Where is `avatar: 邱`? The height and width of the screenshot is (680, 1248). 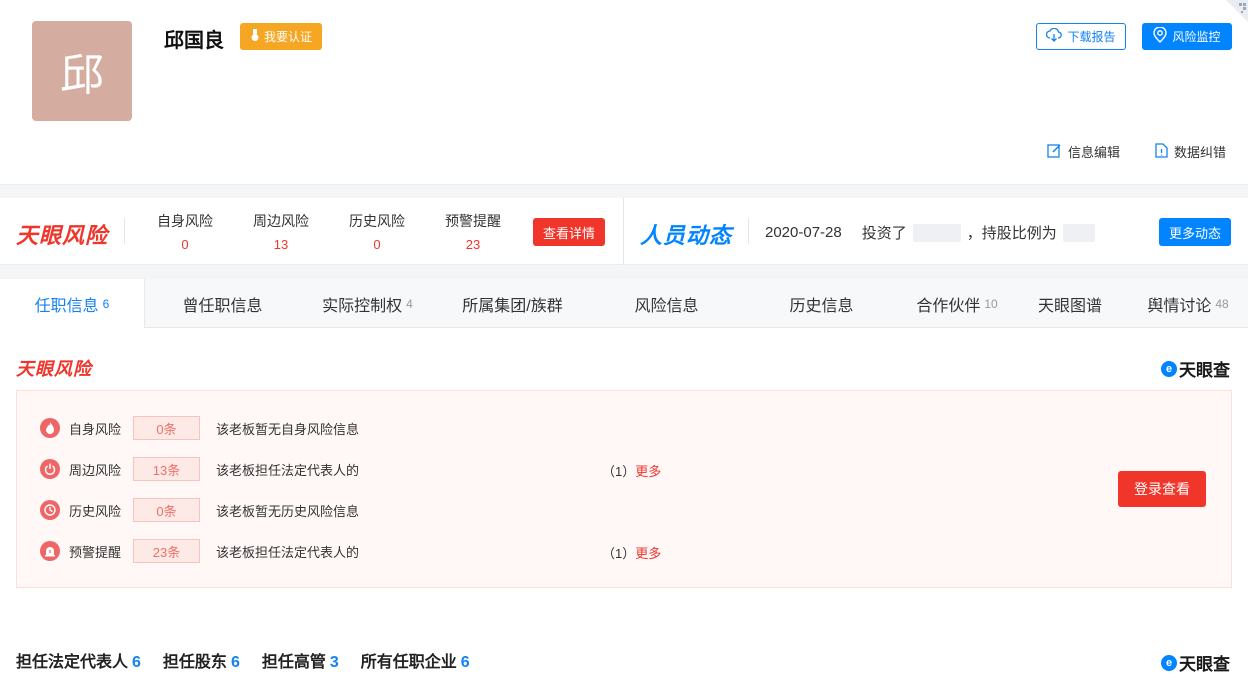 avatar: 邱 is located at coordinates (82, 71).